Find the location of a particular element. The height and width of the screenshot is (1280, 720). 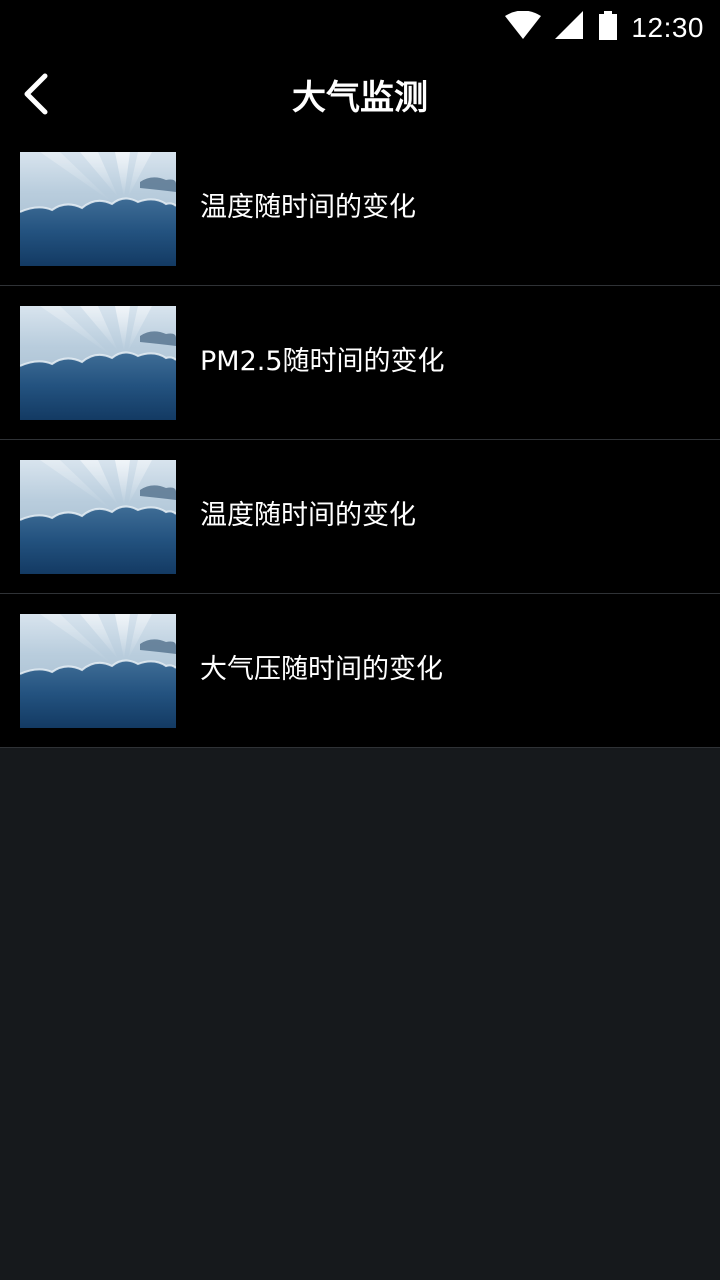

status-bar: 12:30 is located at coordinates (360, 28).